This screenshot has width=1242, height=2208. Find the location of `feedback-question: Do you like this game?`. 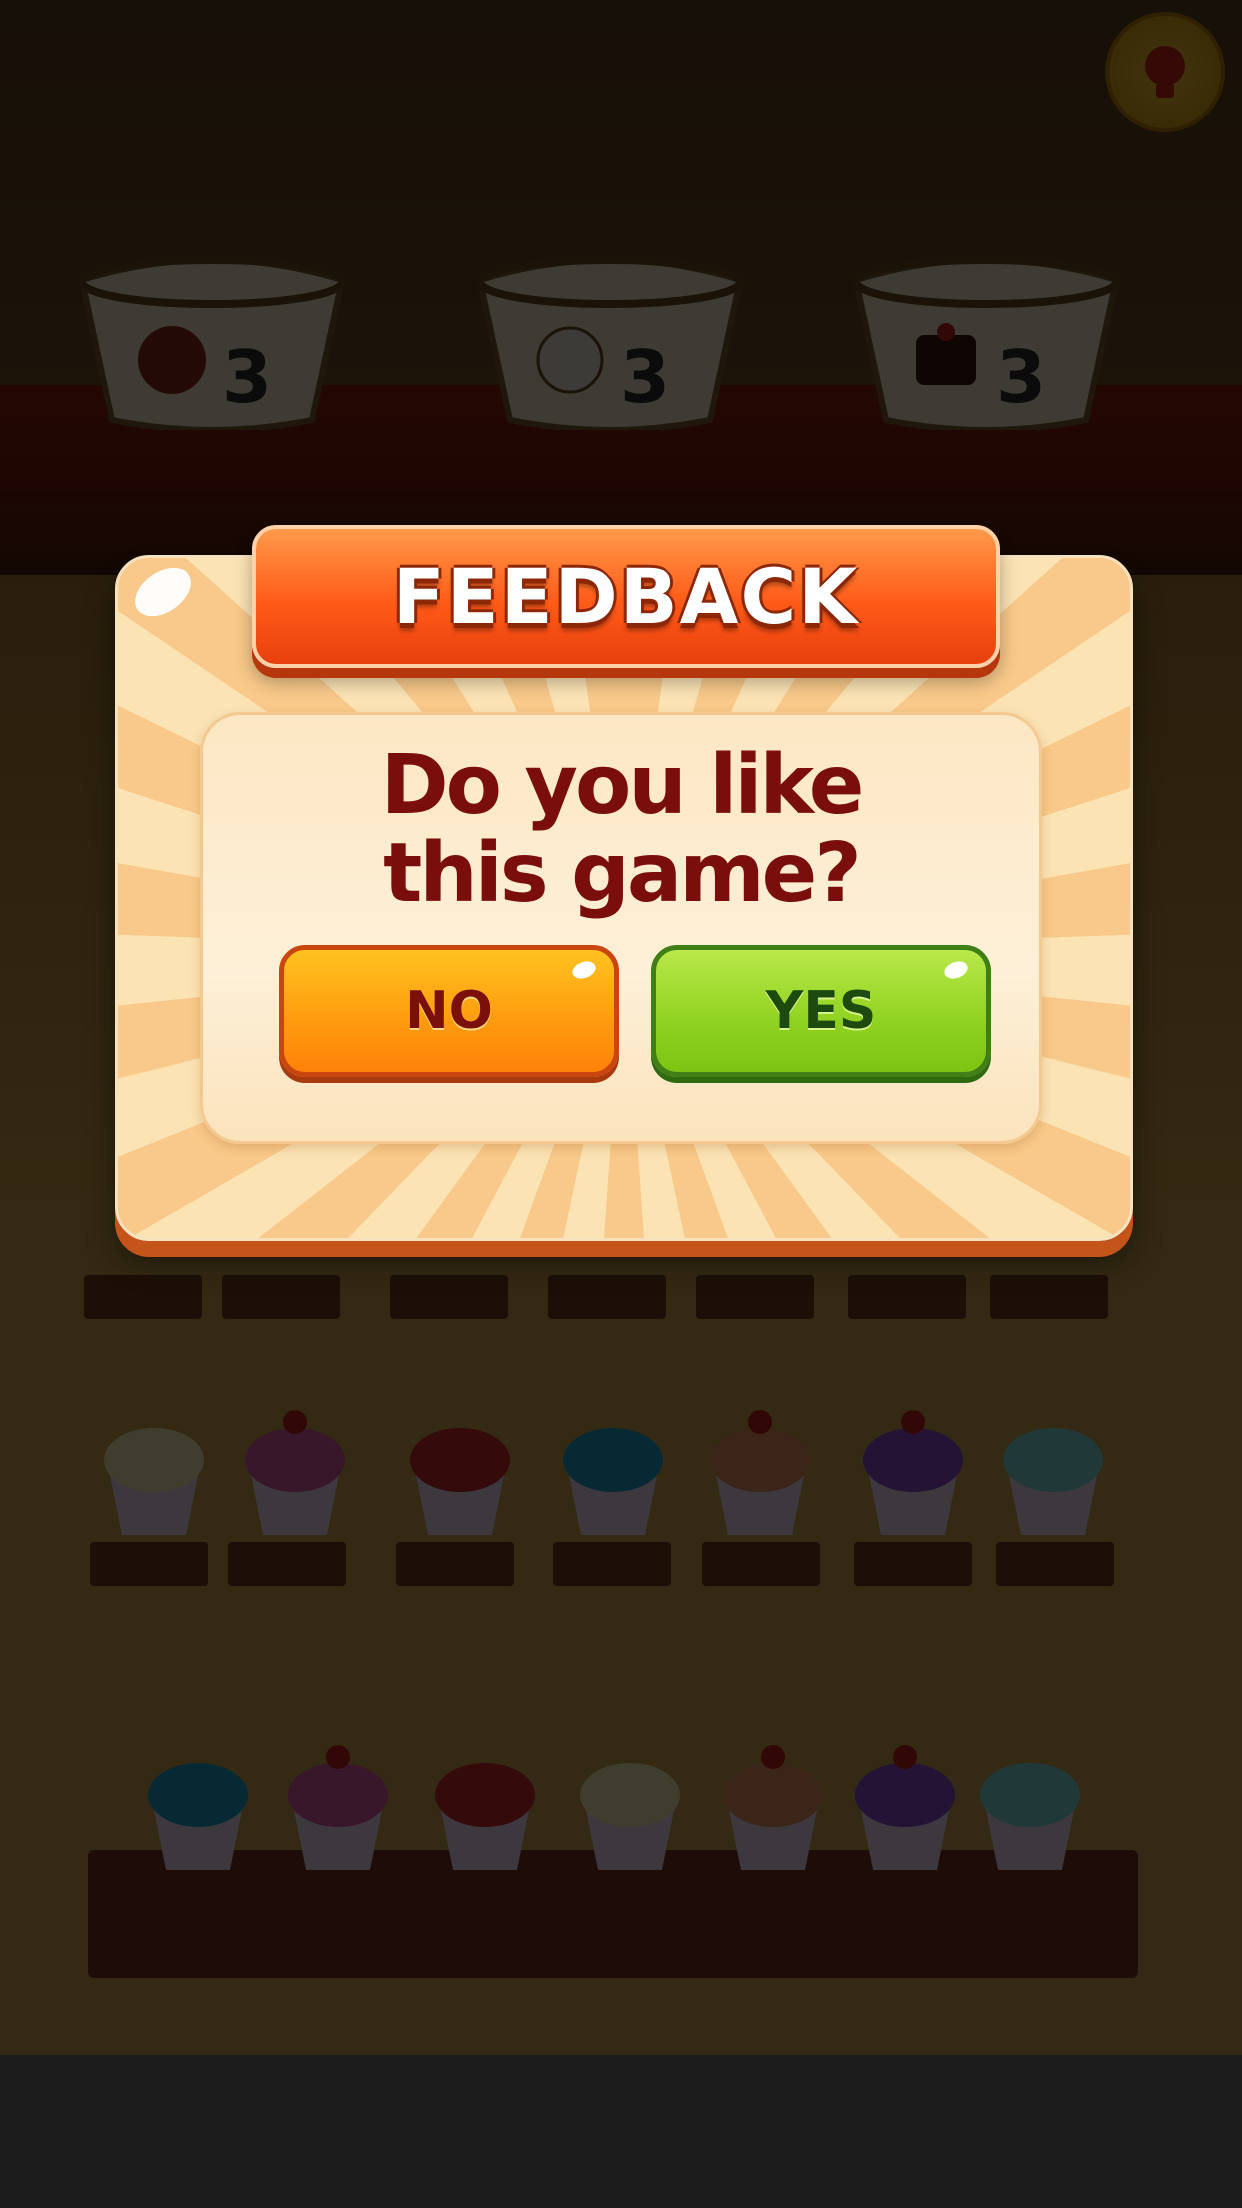

feedback-question: Do you like this game? is located at coordinates (622, 829).